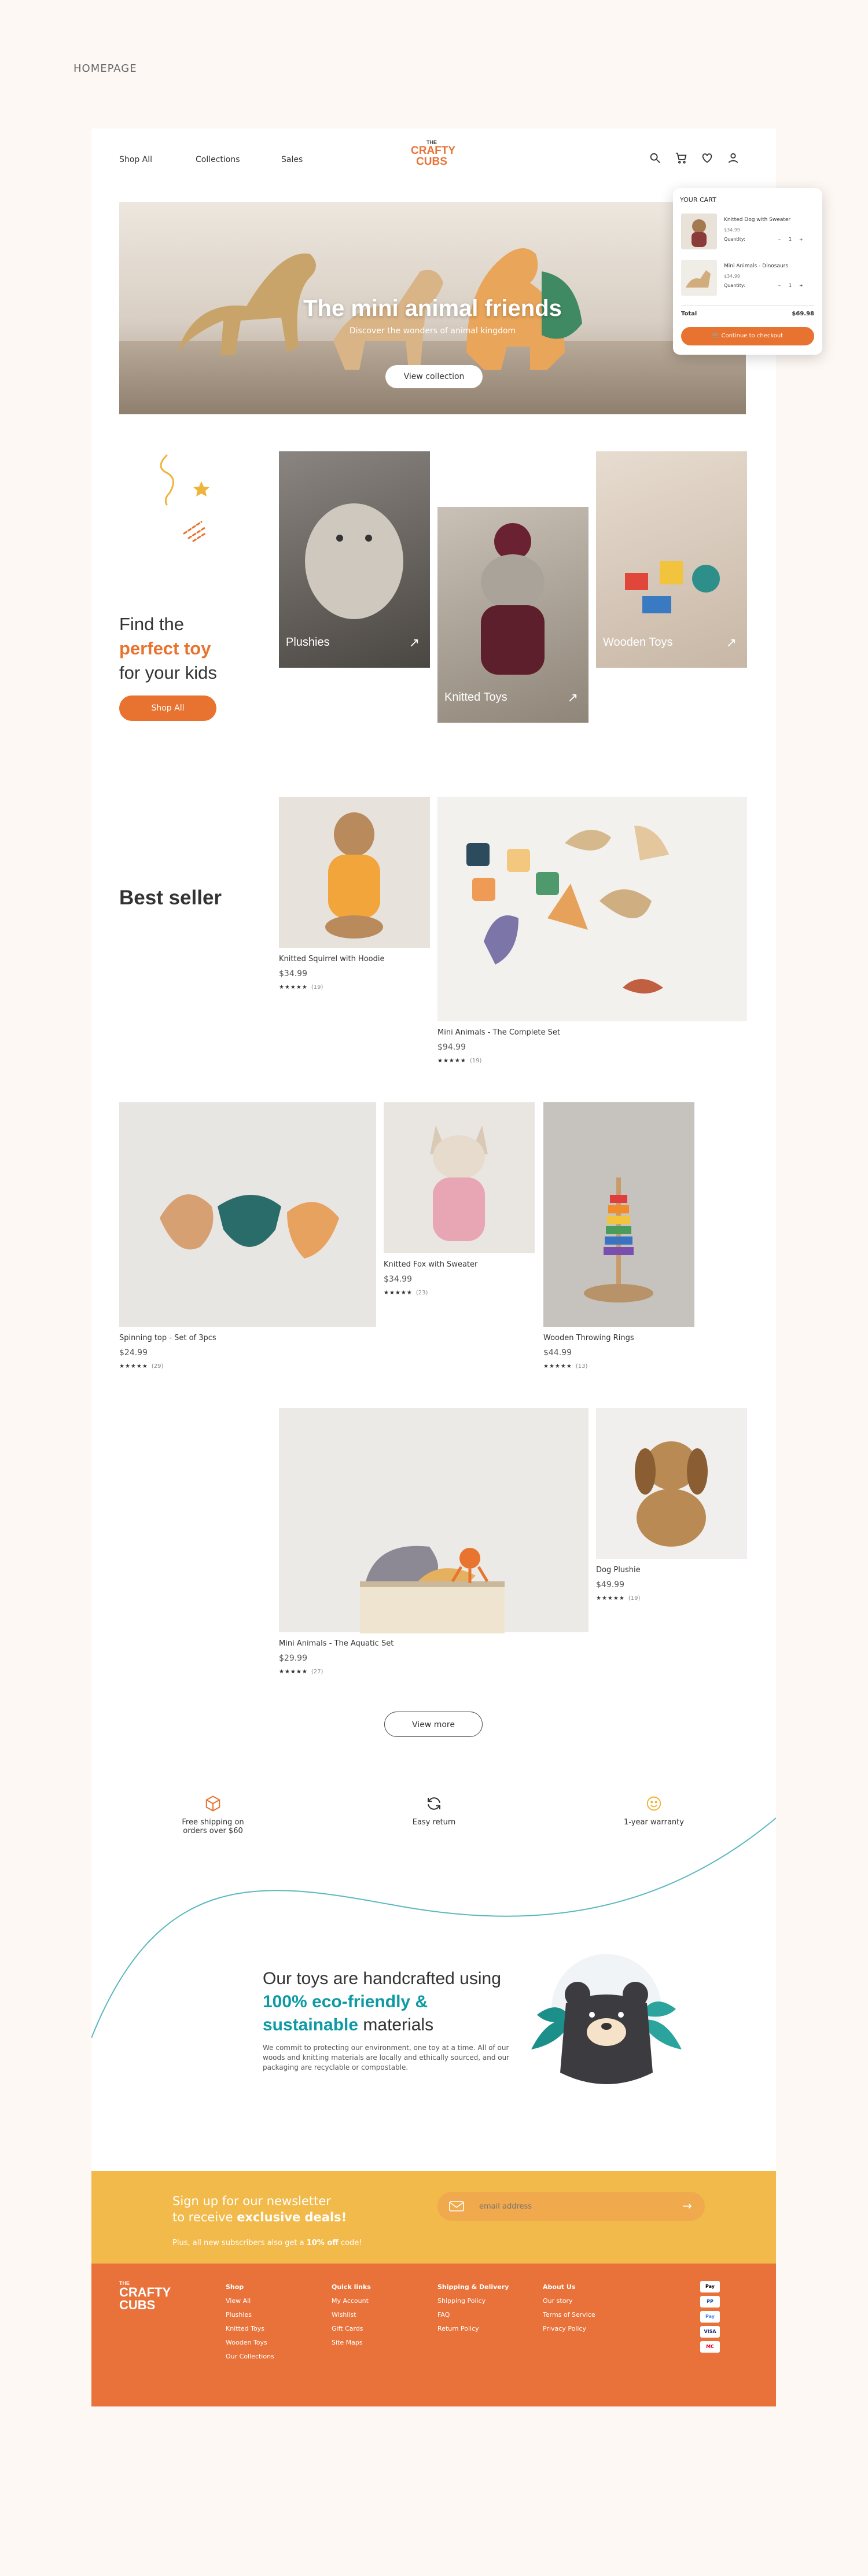 The height and width of the screenshot is (2576, 868). I want to click on star-rating: ★★★★★ (13), so click(565, 1366).